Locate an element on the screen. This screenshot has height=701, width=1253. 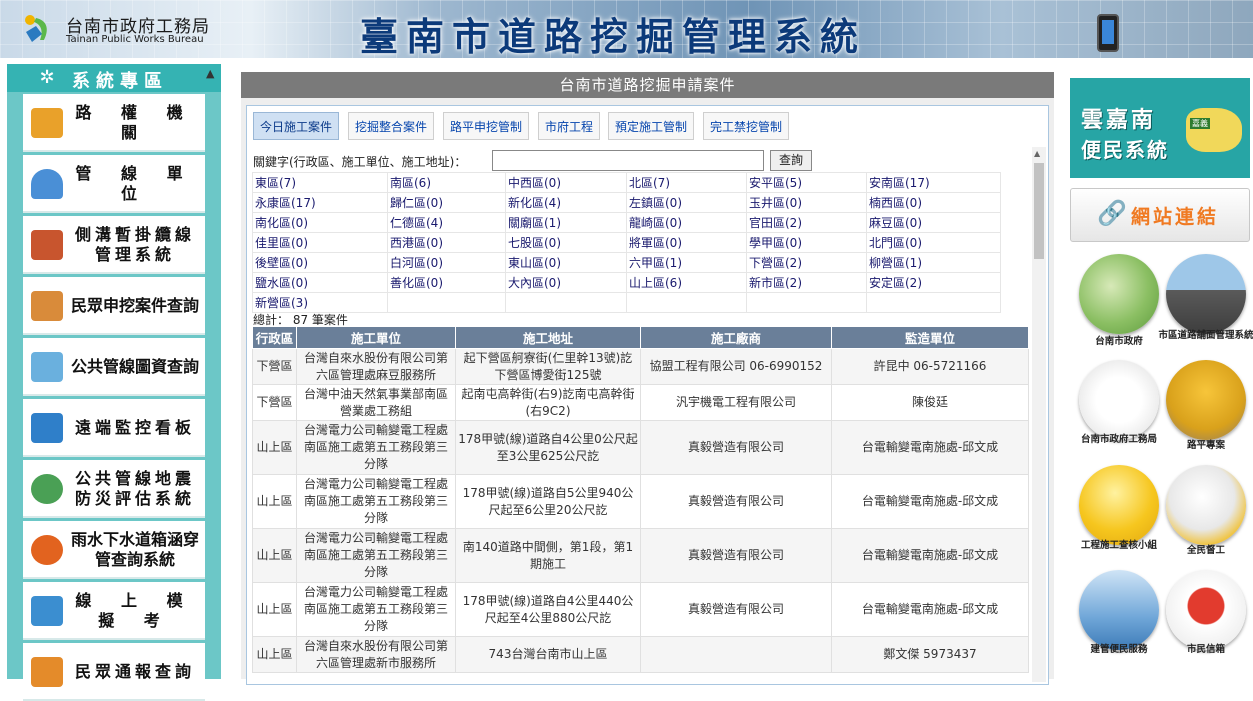
sidebar-item-culvert: 雨水下水道箱涵穿管查詢系統 is located at coordinates (114, 550).